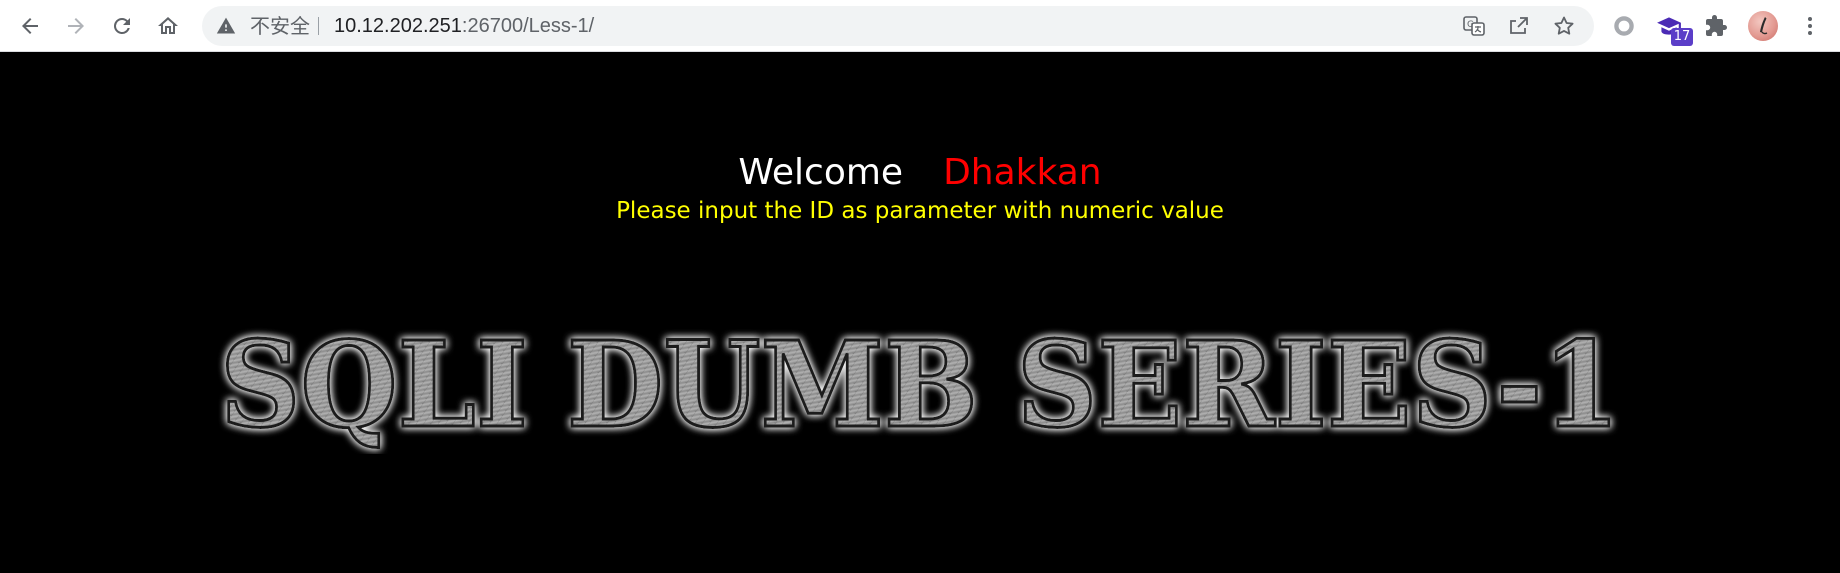  Describe the element at coordinates (1022, 172) in the screenshot. I see `user-name: Dhakkan` at that location.